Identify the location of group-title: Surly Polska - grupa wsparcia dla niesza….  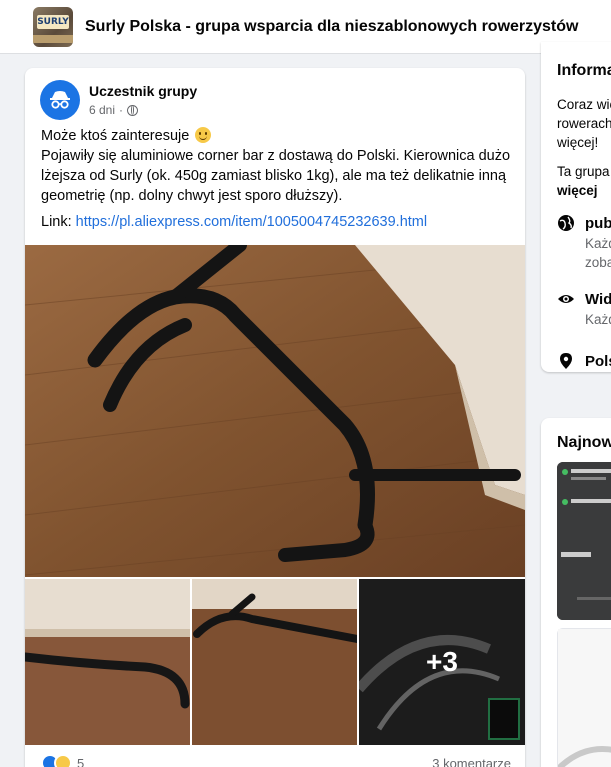
(331, 27).